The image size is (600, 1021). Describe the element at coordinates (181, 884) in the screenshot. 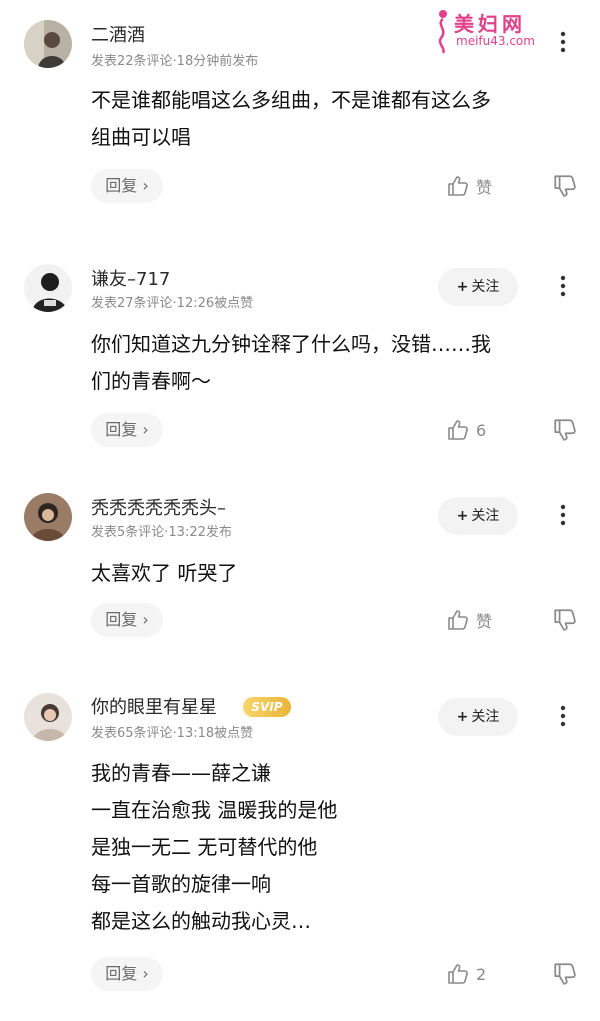

I see `content-line: 每一首歌的旋律一响` at that location.